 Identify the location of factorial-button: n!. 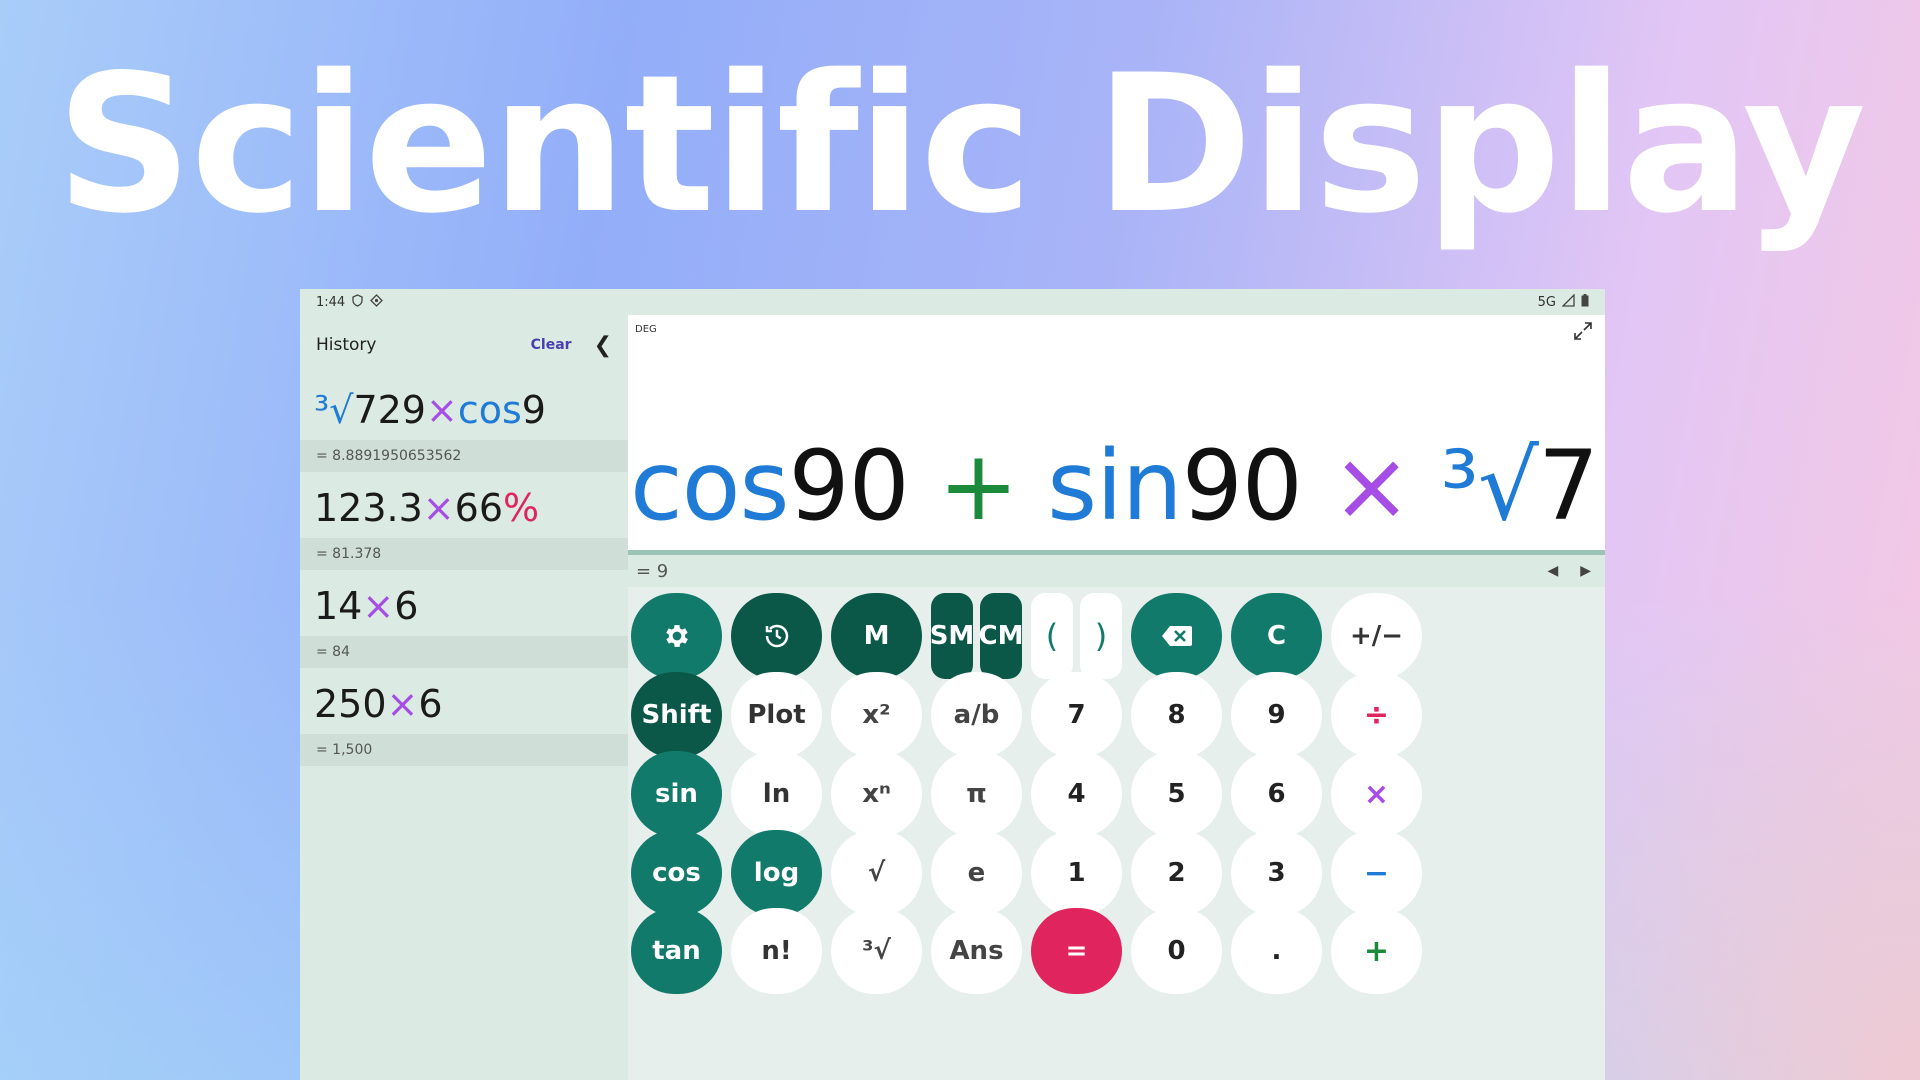
(776, 951).